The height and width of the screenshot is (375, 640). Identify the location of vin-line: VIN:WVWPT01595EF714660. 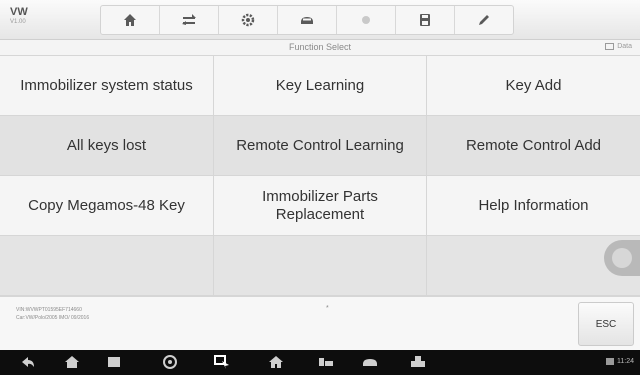
(49, 310).